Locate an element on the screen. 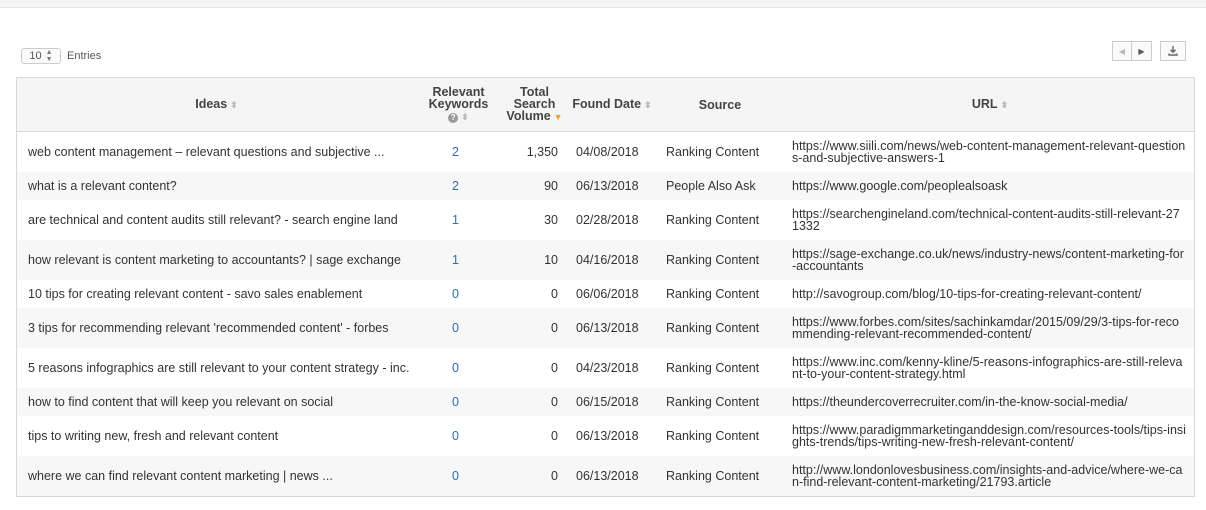  url-cell: https://www.google.com/peoplealsoask is located at coordinates (989, 185).